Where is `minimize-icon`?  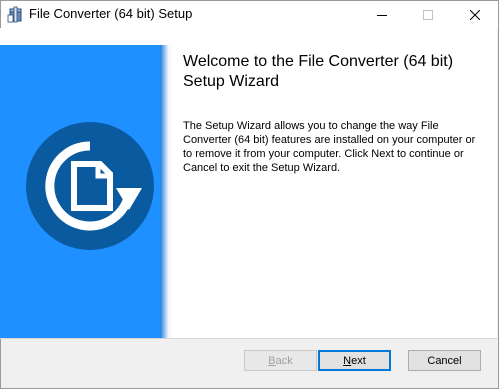
minimize-icon is located at coordinates (382, 15).